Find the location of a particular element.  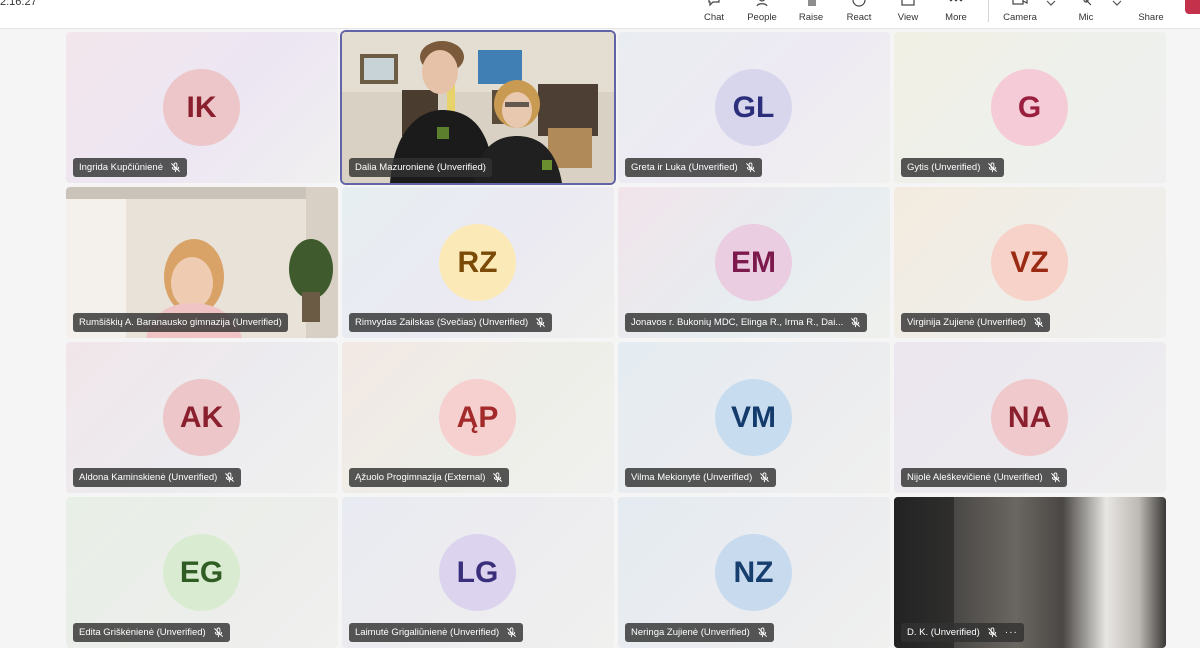

participant-name-tag: Ąžuolo Progimnazija (External) is located at coordinates (429, 477).